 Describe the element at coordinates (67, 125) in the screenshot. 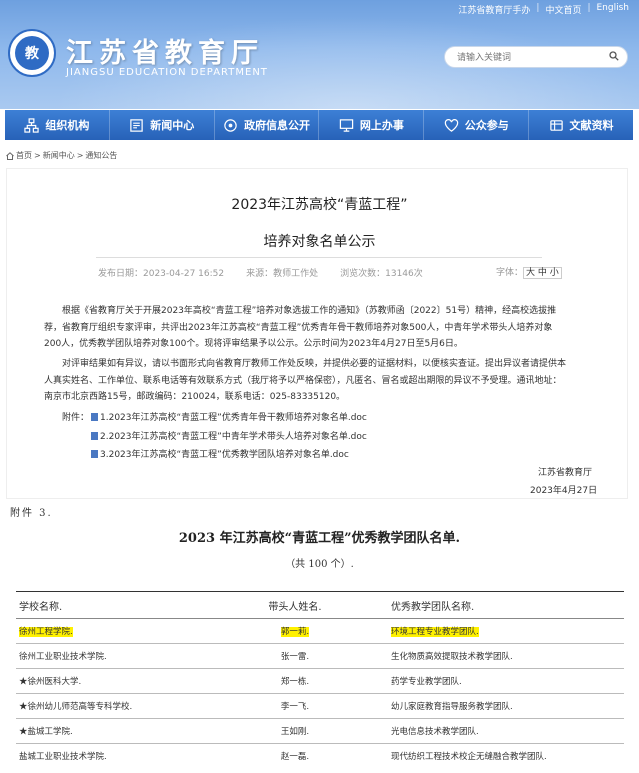

I see `nav-label: 组织机构` at that location.